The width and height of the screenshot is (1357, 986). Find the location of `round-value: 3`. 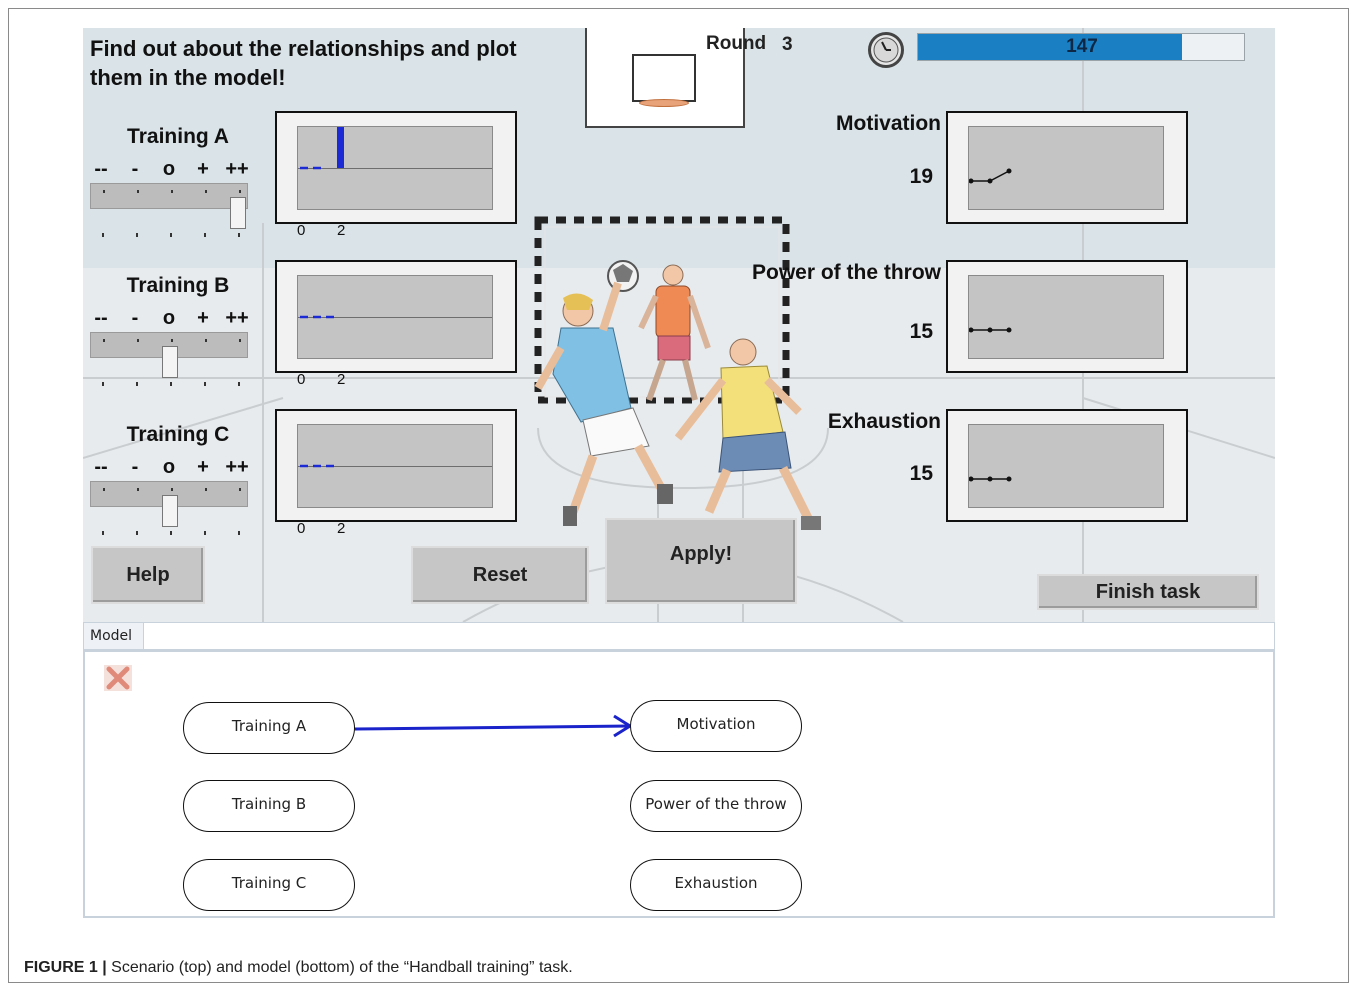

round-value: 3 is located at coordinates (787, 44).